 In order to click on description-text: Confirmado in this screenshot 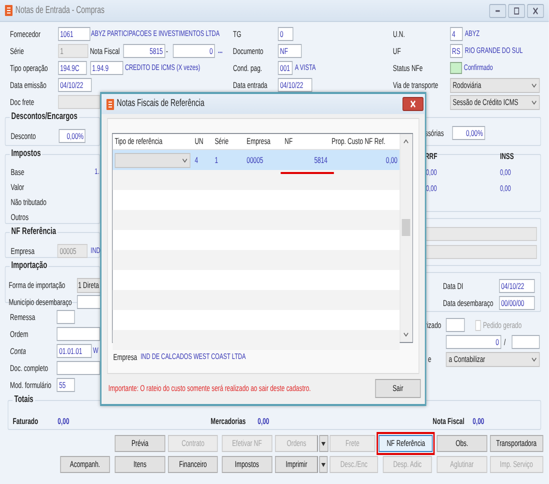, I will do `click(479, 68)`.